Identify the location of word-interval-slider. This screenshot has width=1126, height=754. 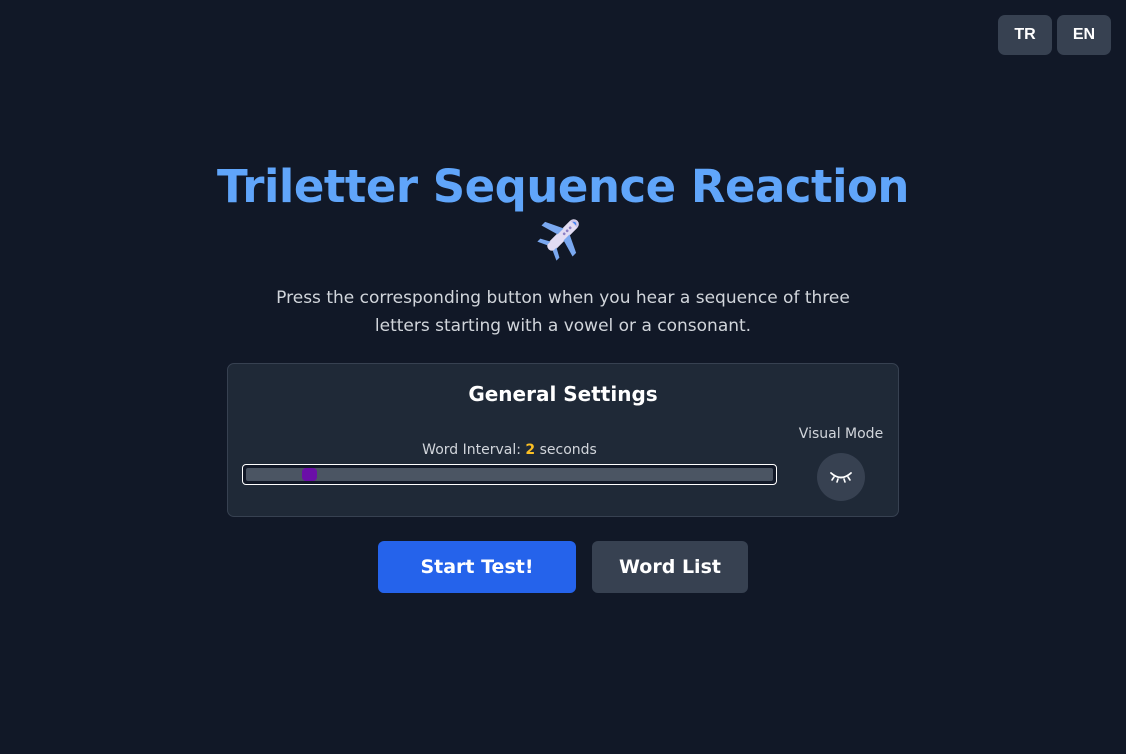
(509, 474).